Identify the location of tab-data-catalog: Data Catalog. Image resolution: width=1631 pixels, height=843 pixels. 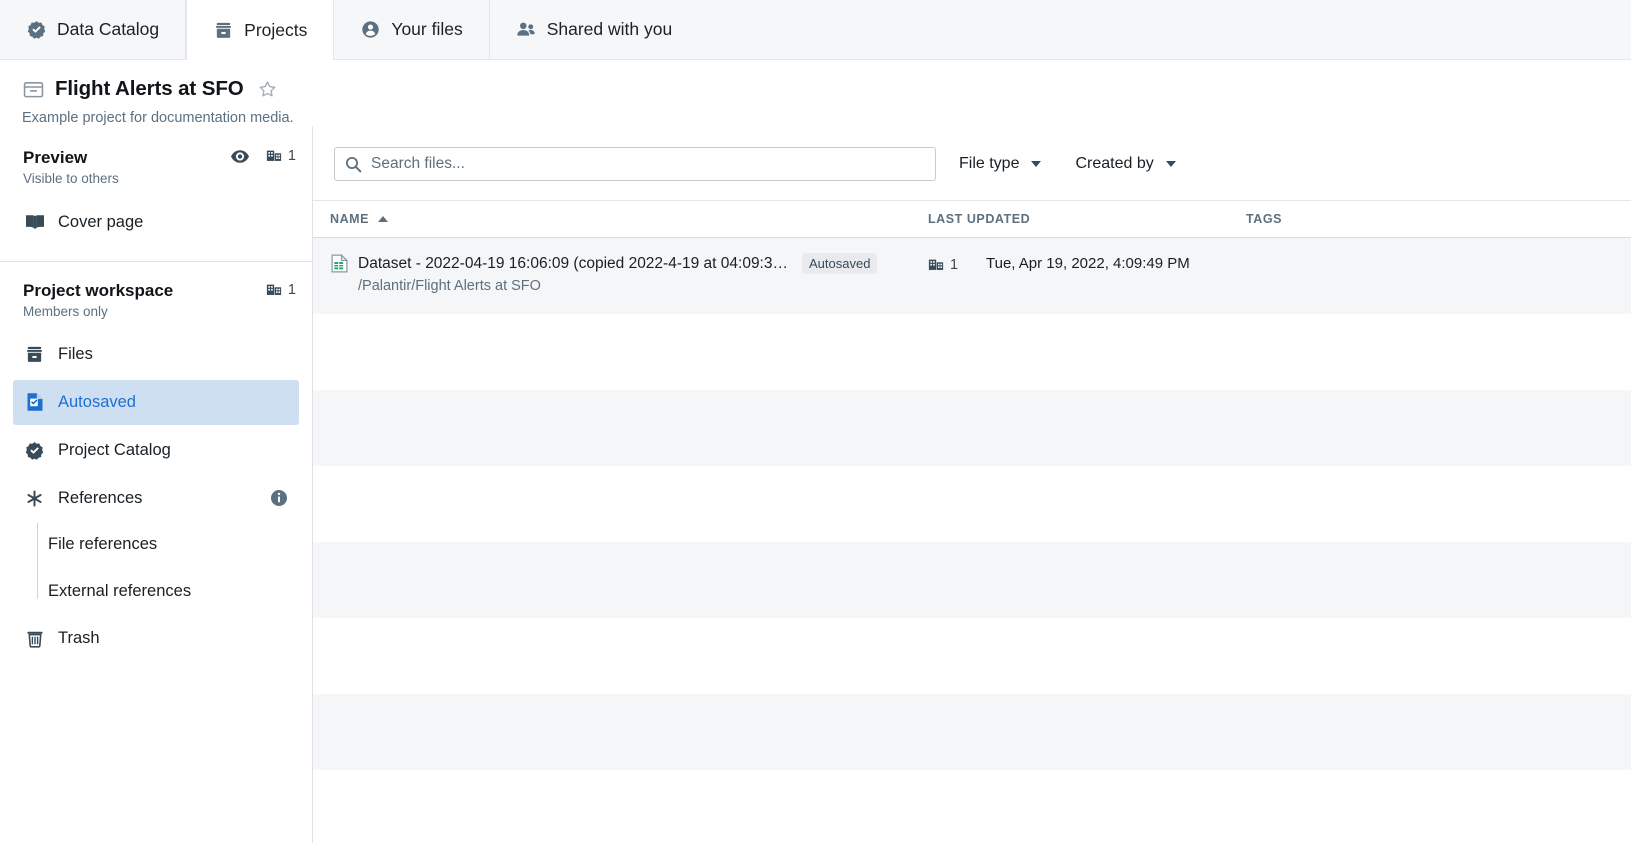
(93, 29).